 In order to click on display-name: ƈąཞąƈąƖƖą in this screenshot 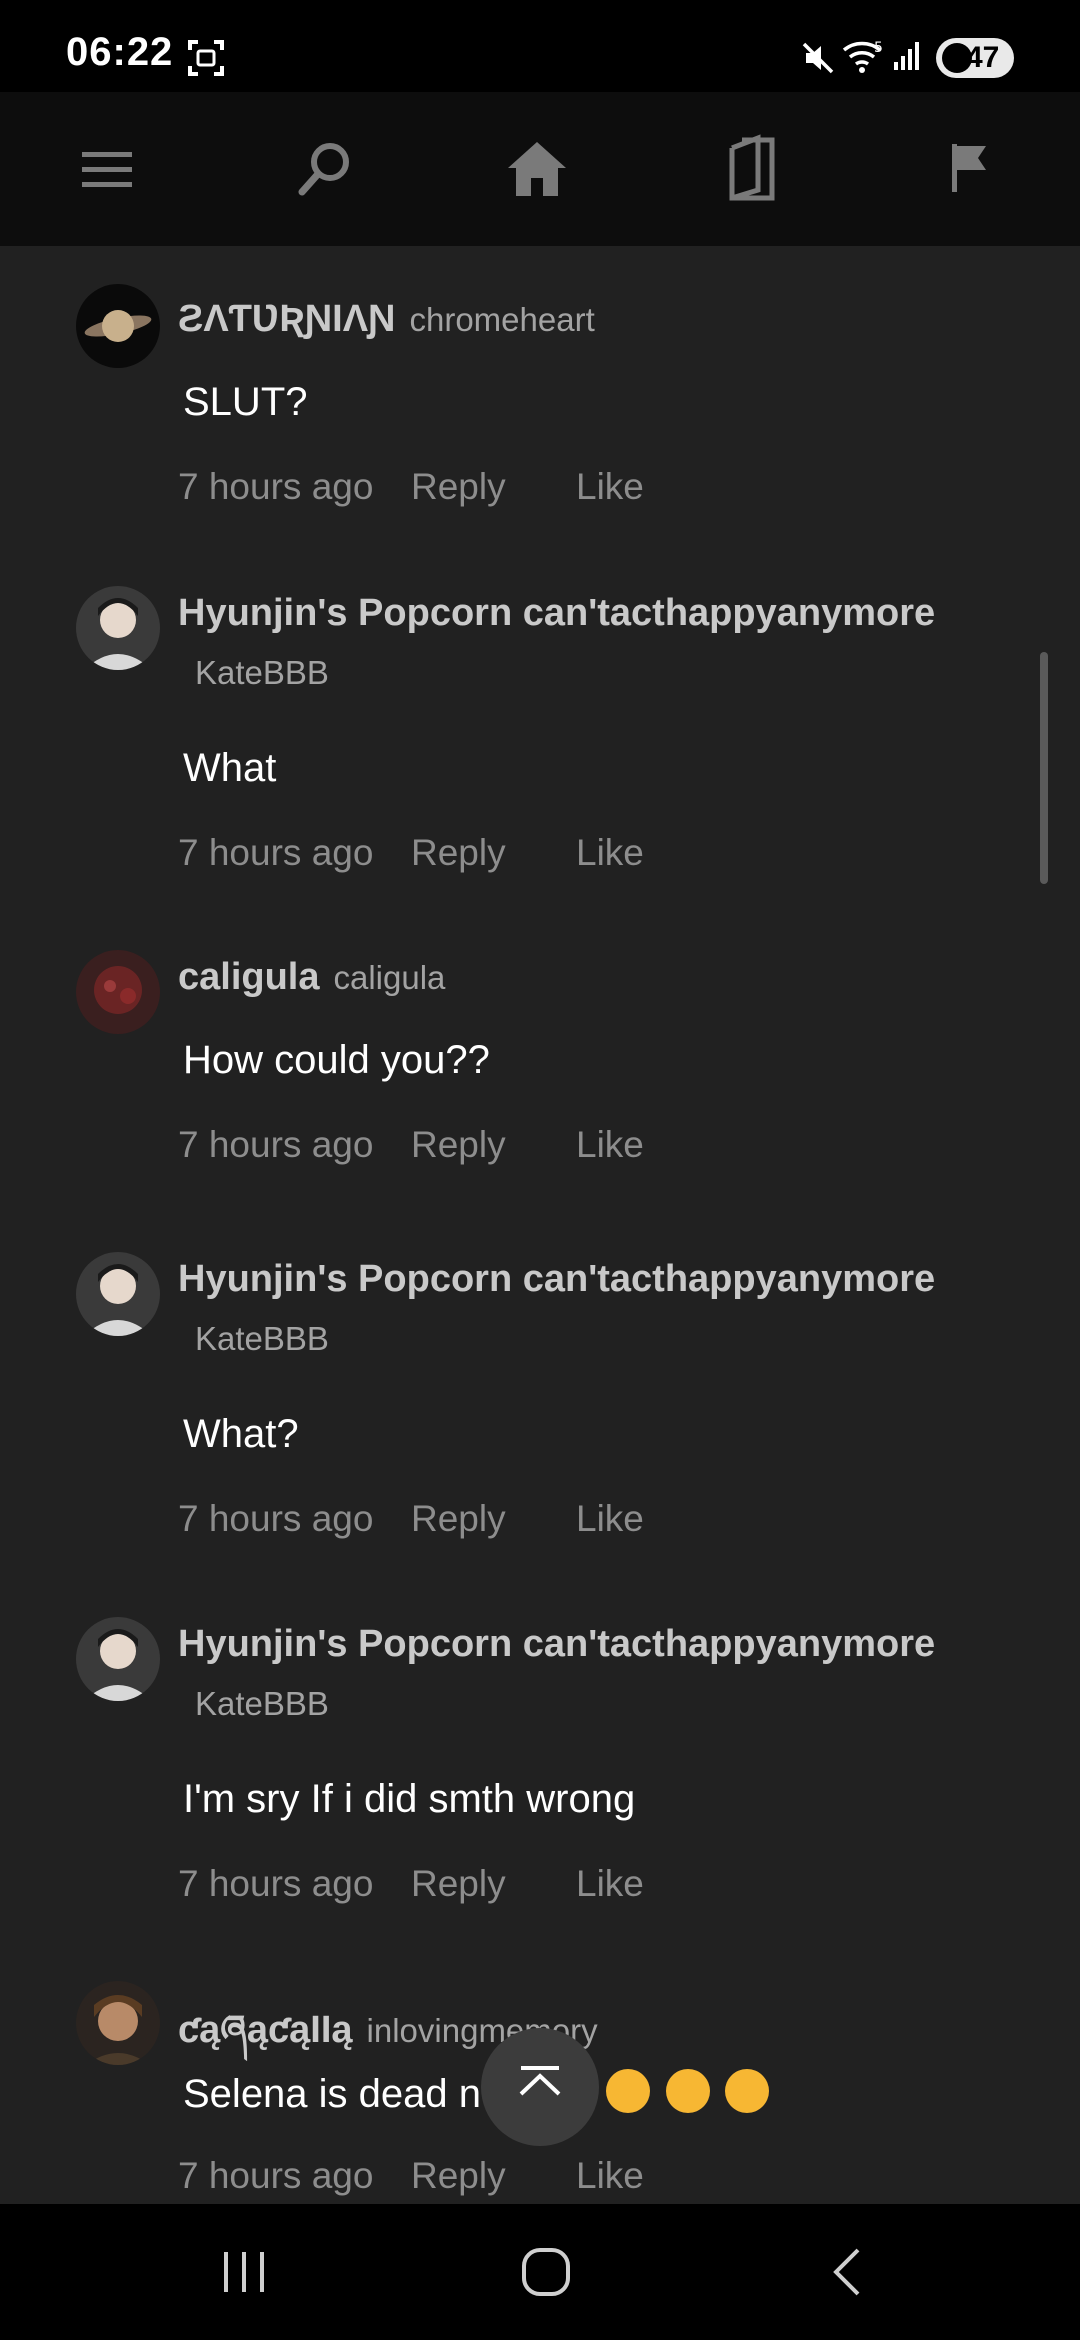, I will do `click(265, 2030)`.